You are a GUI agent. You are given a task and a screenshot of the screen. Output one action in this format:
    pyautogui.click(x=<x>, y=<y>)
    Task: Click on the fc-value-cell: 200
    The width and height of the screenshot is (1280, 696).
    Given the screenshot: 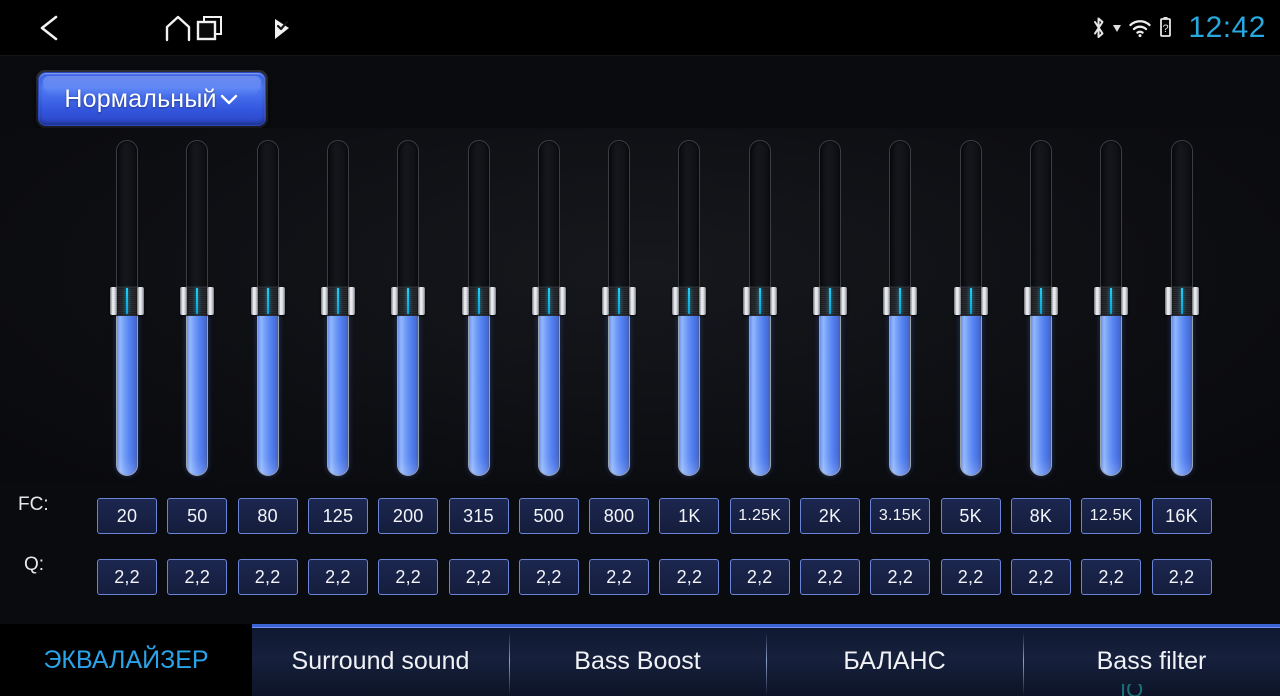 What is the action you would take?
    pyautogui.click(x=408, y=516)
    